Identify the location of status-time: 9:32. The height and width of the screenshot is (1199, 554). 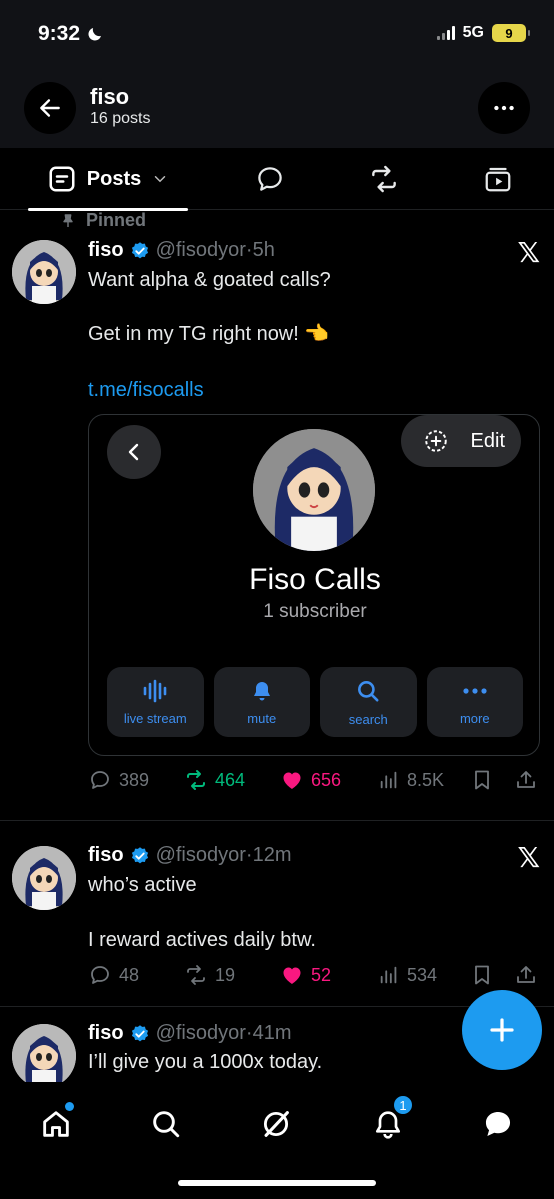
(71, 34).